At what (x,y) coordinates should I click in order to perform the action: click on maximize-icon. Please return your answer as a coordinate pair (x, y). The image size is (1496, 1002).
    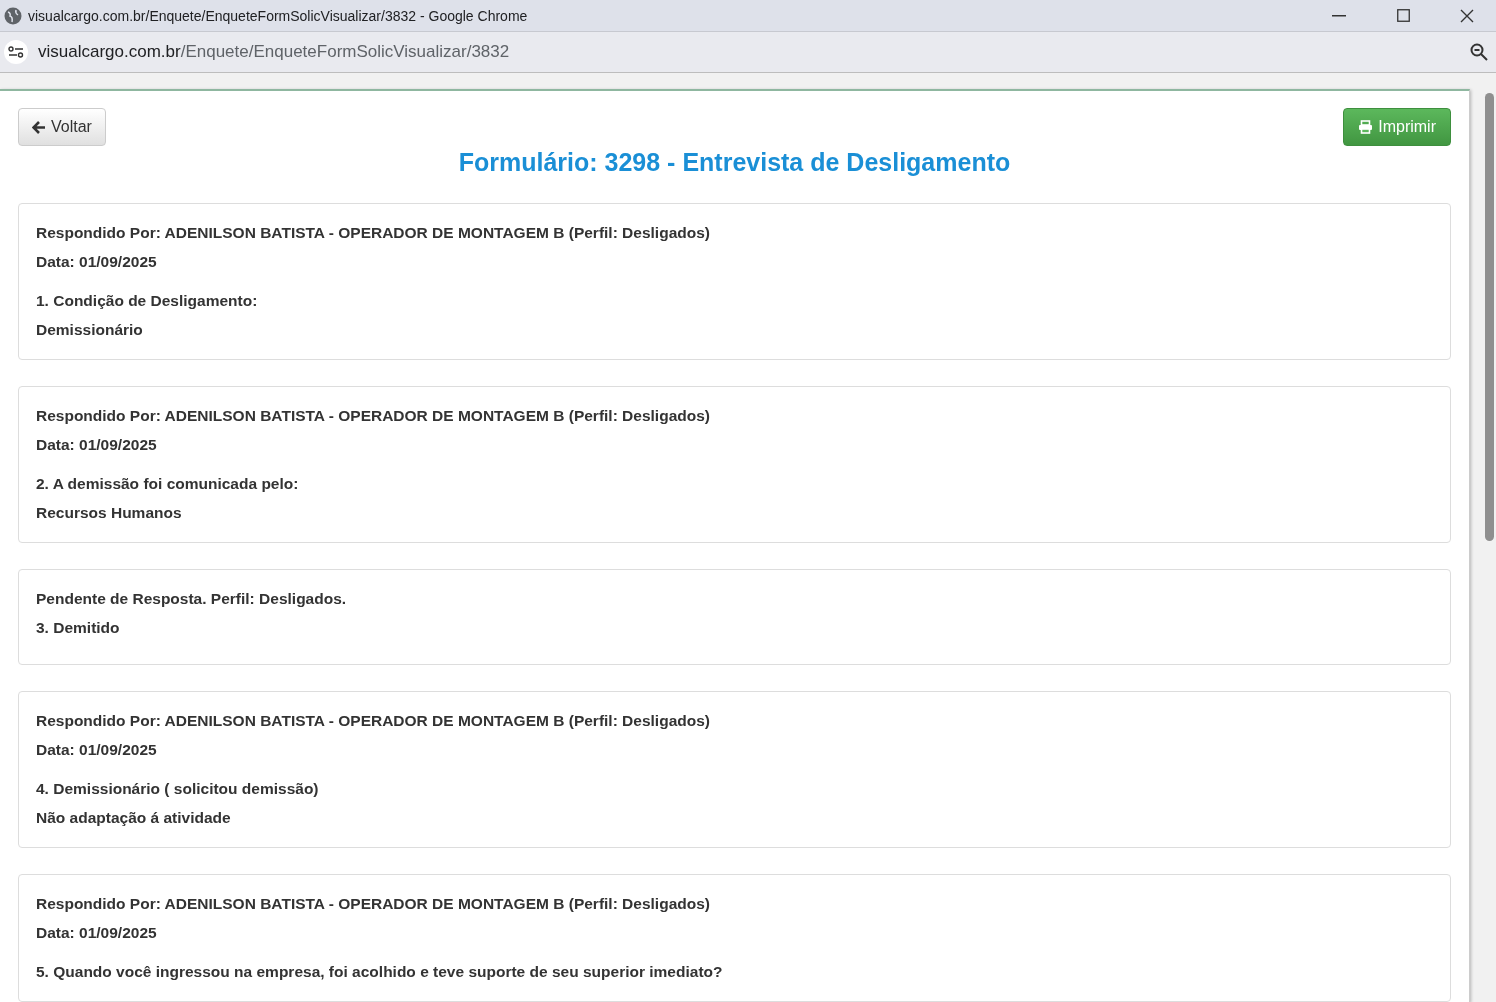
    Looking at the image, I should click on (1403, 15).